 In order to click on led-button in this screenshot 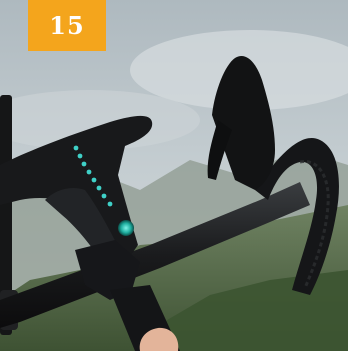, I will do `click(126, 228)`.